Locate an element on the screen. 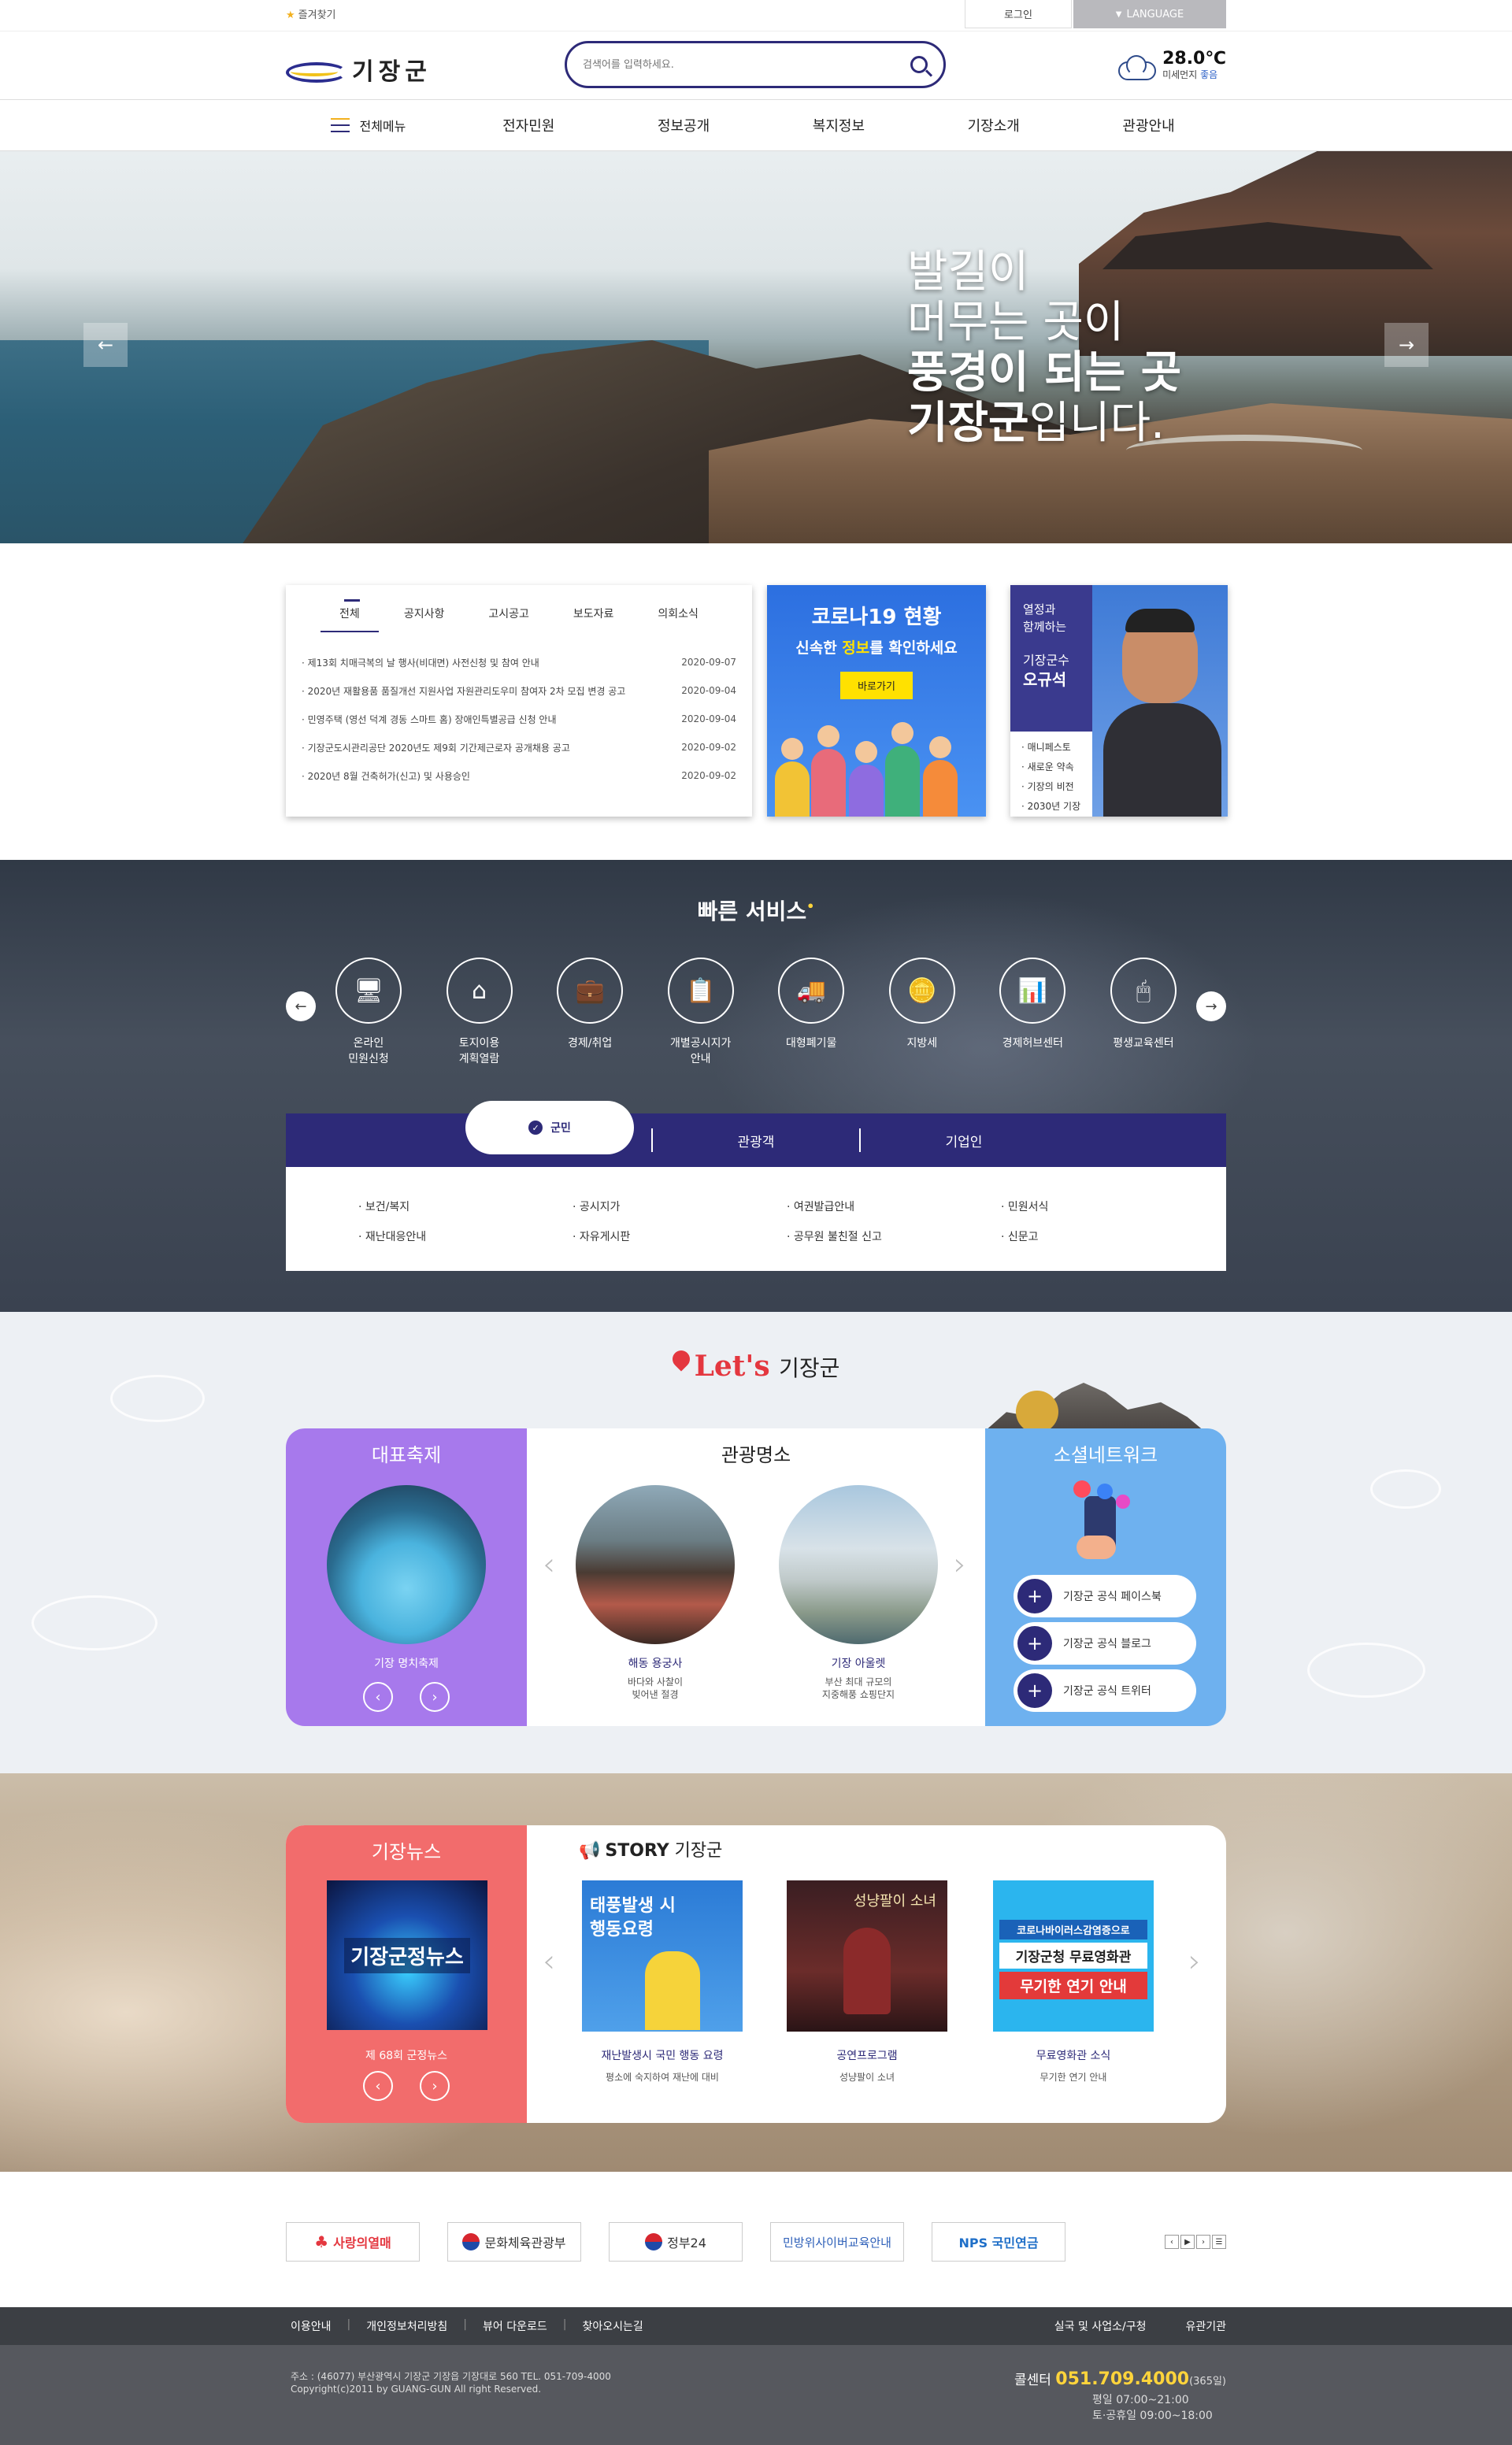 The image size is (1512, 2445). link-forms: · 민원서식 is located at coordinates (1108, 1206).